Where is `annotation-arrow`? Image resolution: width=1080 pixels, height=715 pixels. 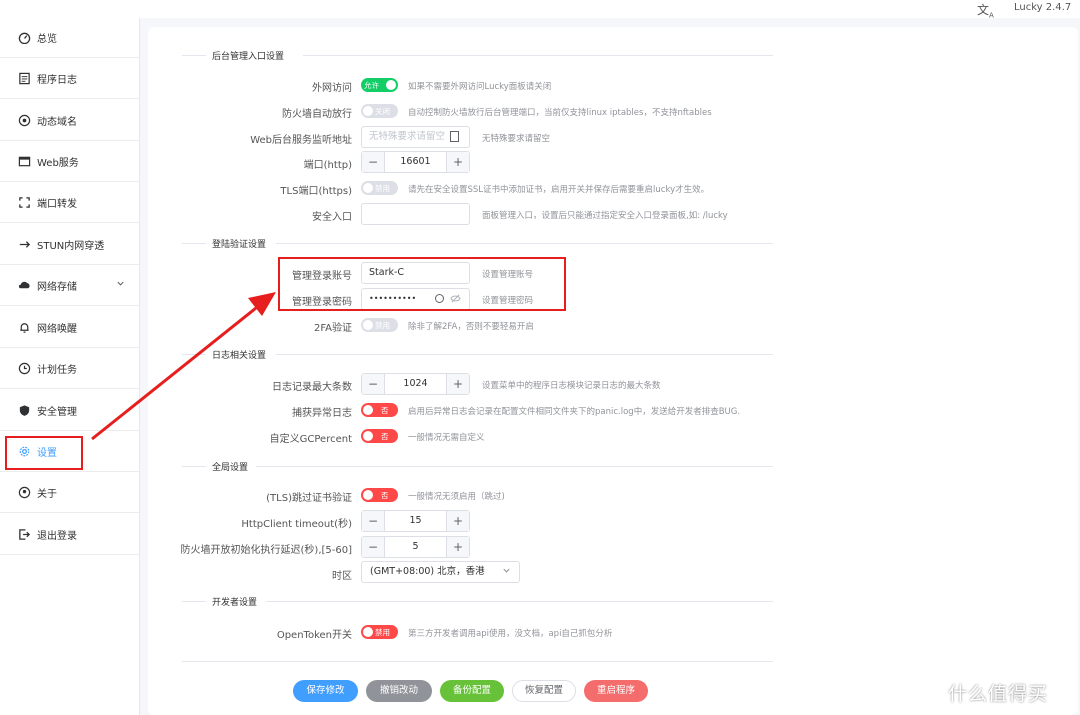 annotation-arrow is located at coordinates (183, 366).